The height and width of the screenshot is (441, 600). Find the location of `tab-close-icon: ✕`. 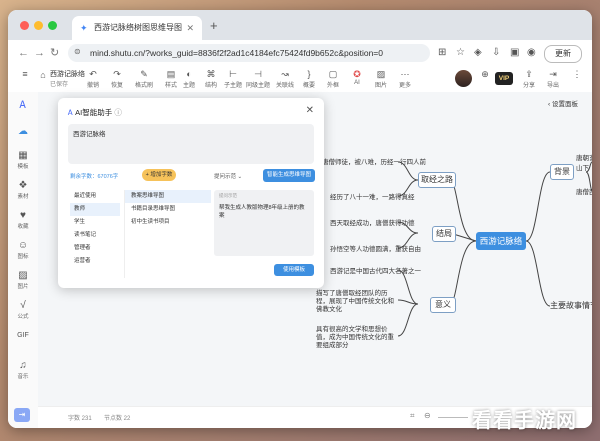

tab-close-icon: ✕ is located at coordinates (190, 28).